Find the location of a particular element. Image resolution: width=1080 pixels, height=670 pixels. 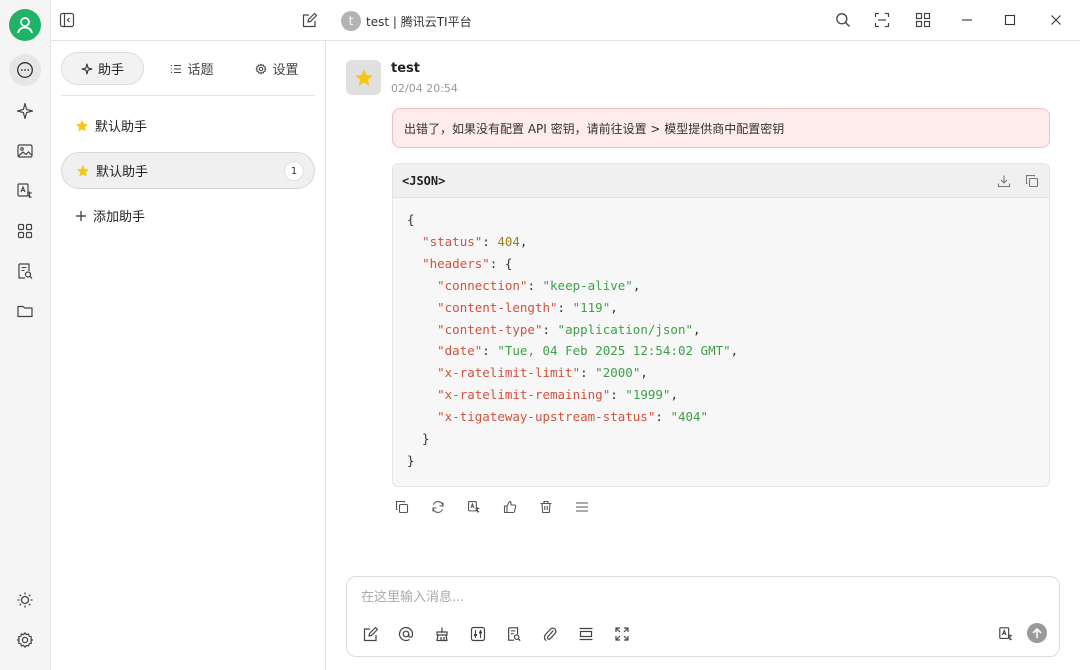

theme-toggle-button is located at coordinates (25, 600).